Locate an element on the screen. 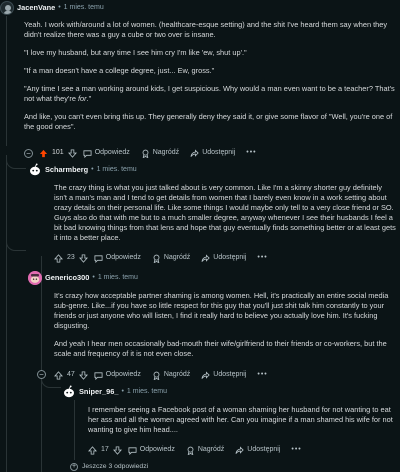 Image resolution: width=400 pixels, height=472 pixels. thread-line-root is located at coordinates (6, 81).